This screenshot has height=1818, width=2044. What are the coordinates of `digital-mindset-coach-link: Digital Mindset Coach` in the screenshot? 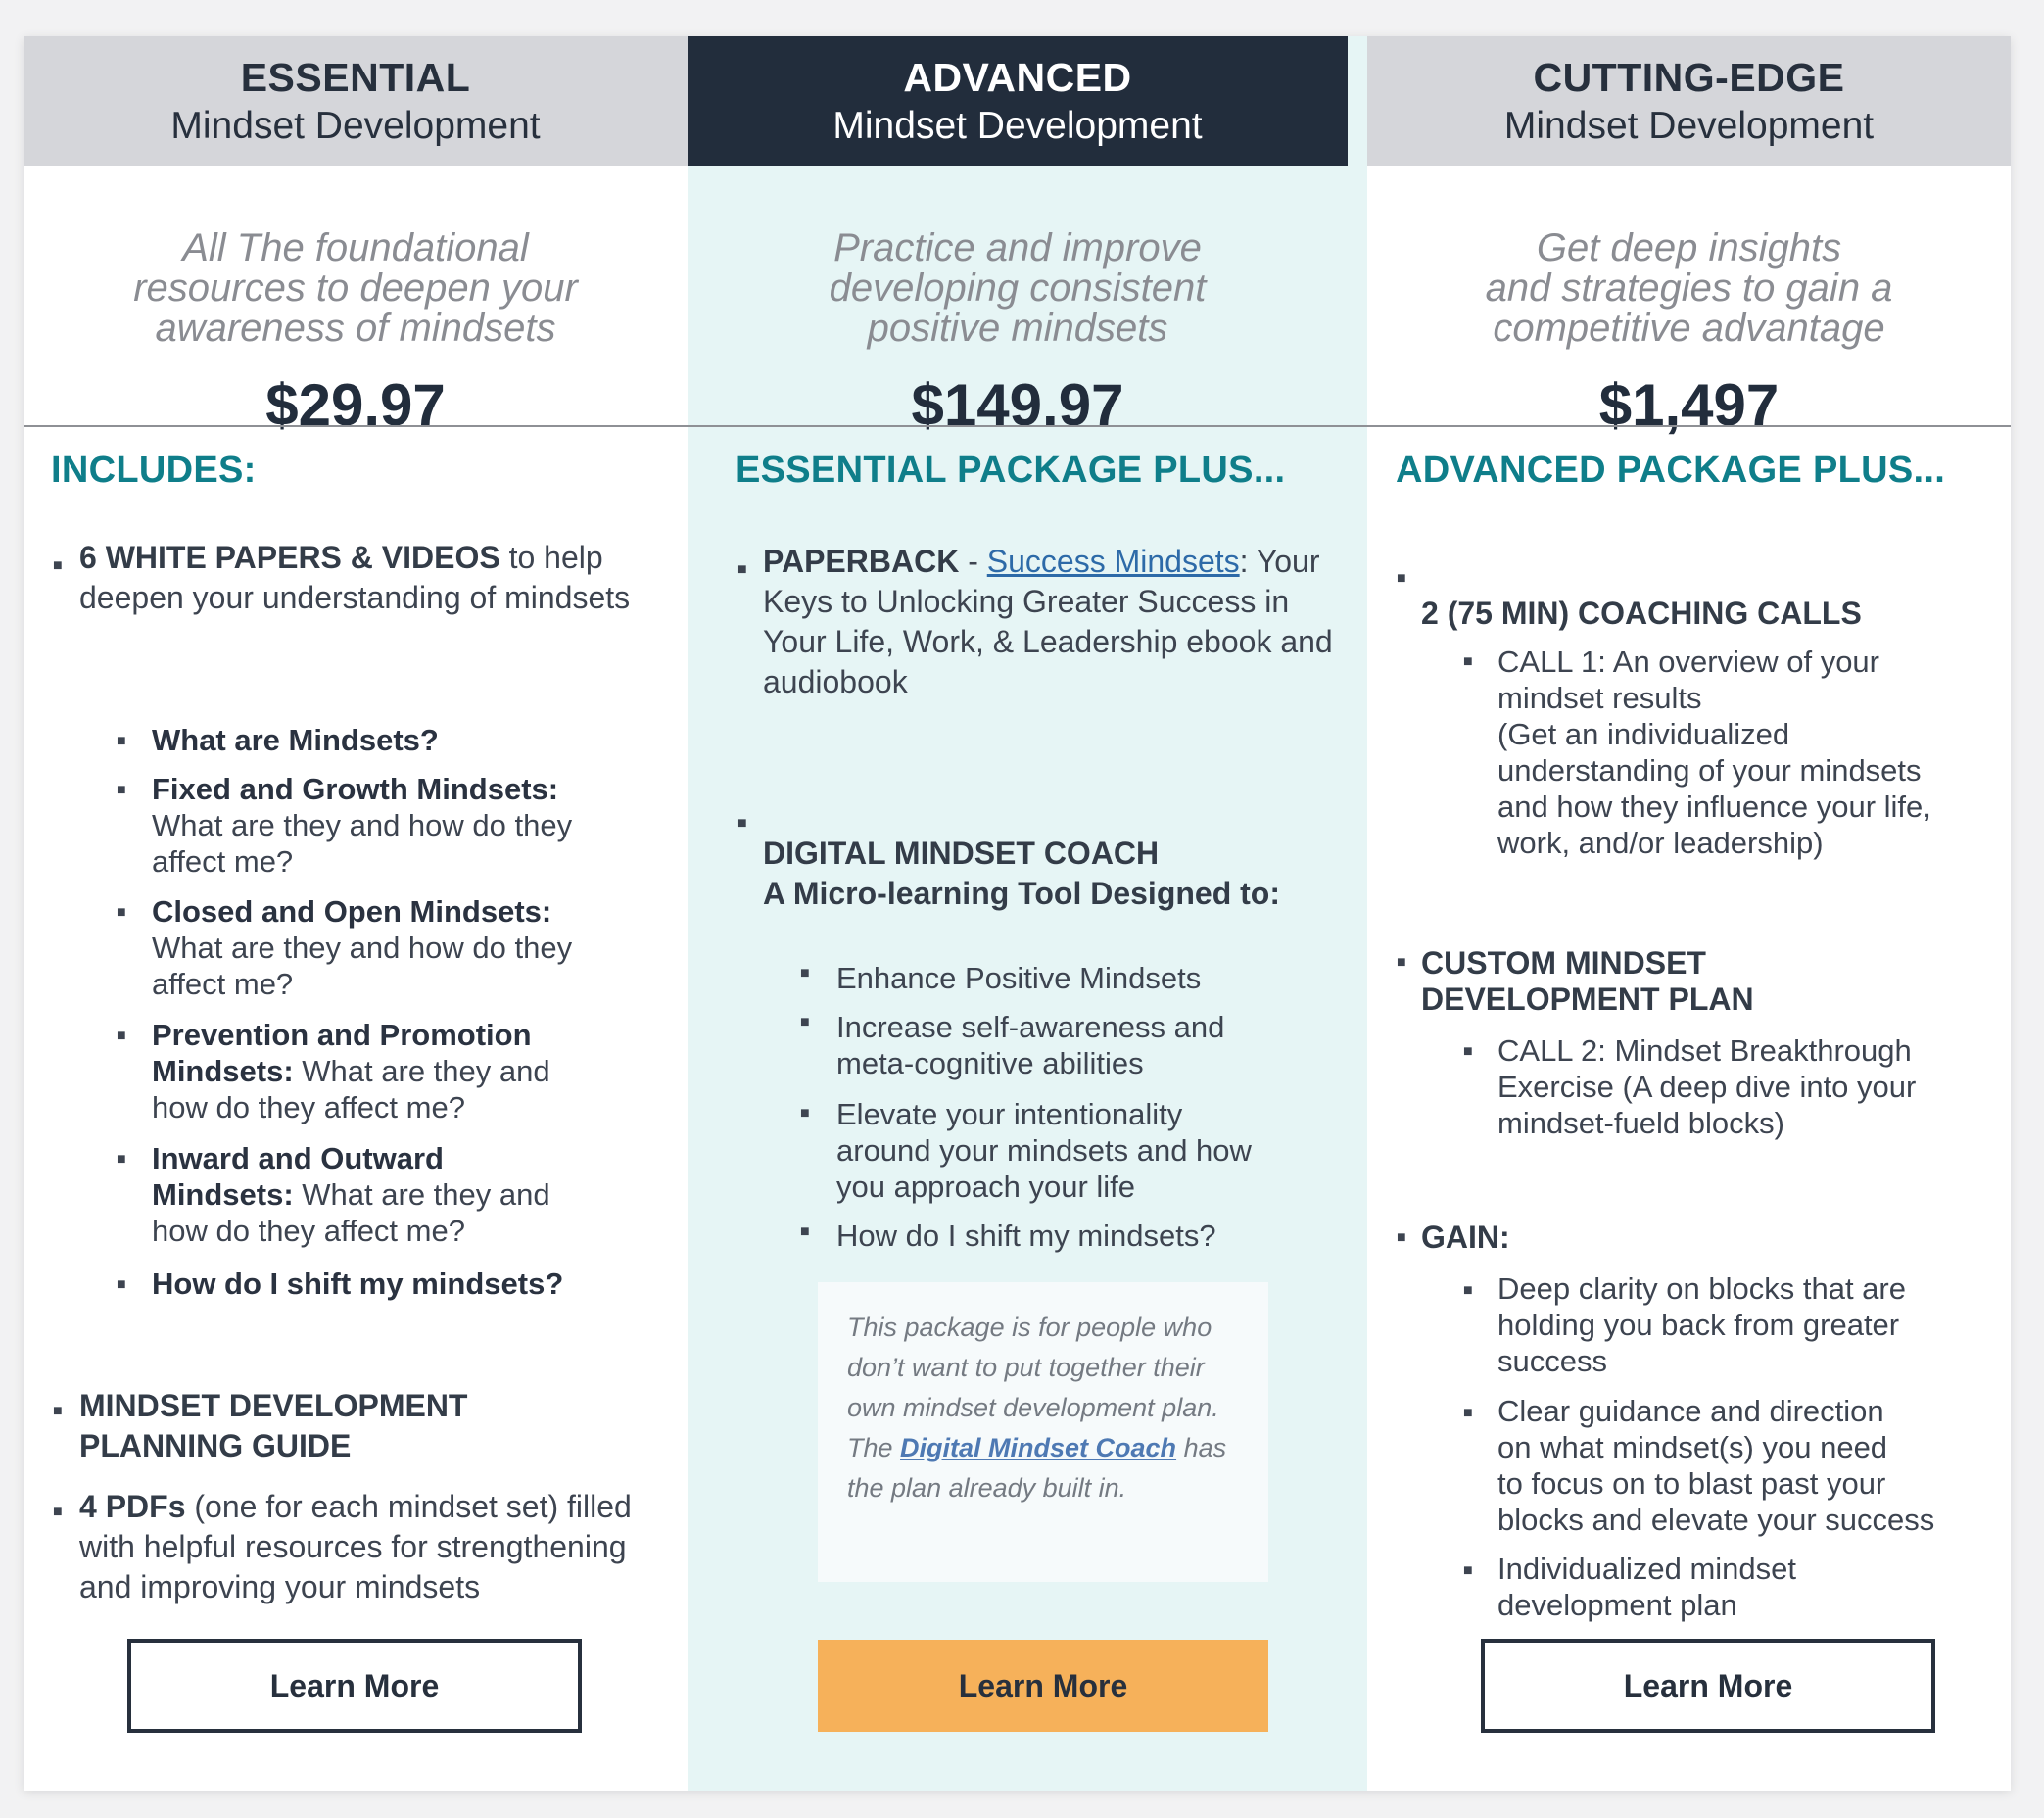 It's located at (1038, 1447).